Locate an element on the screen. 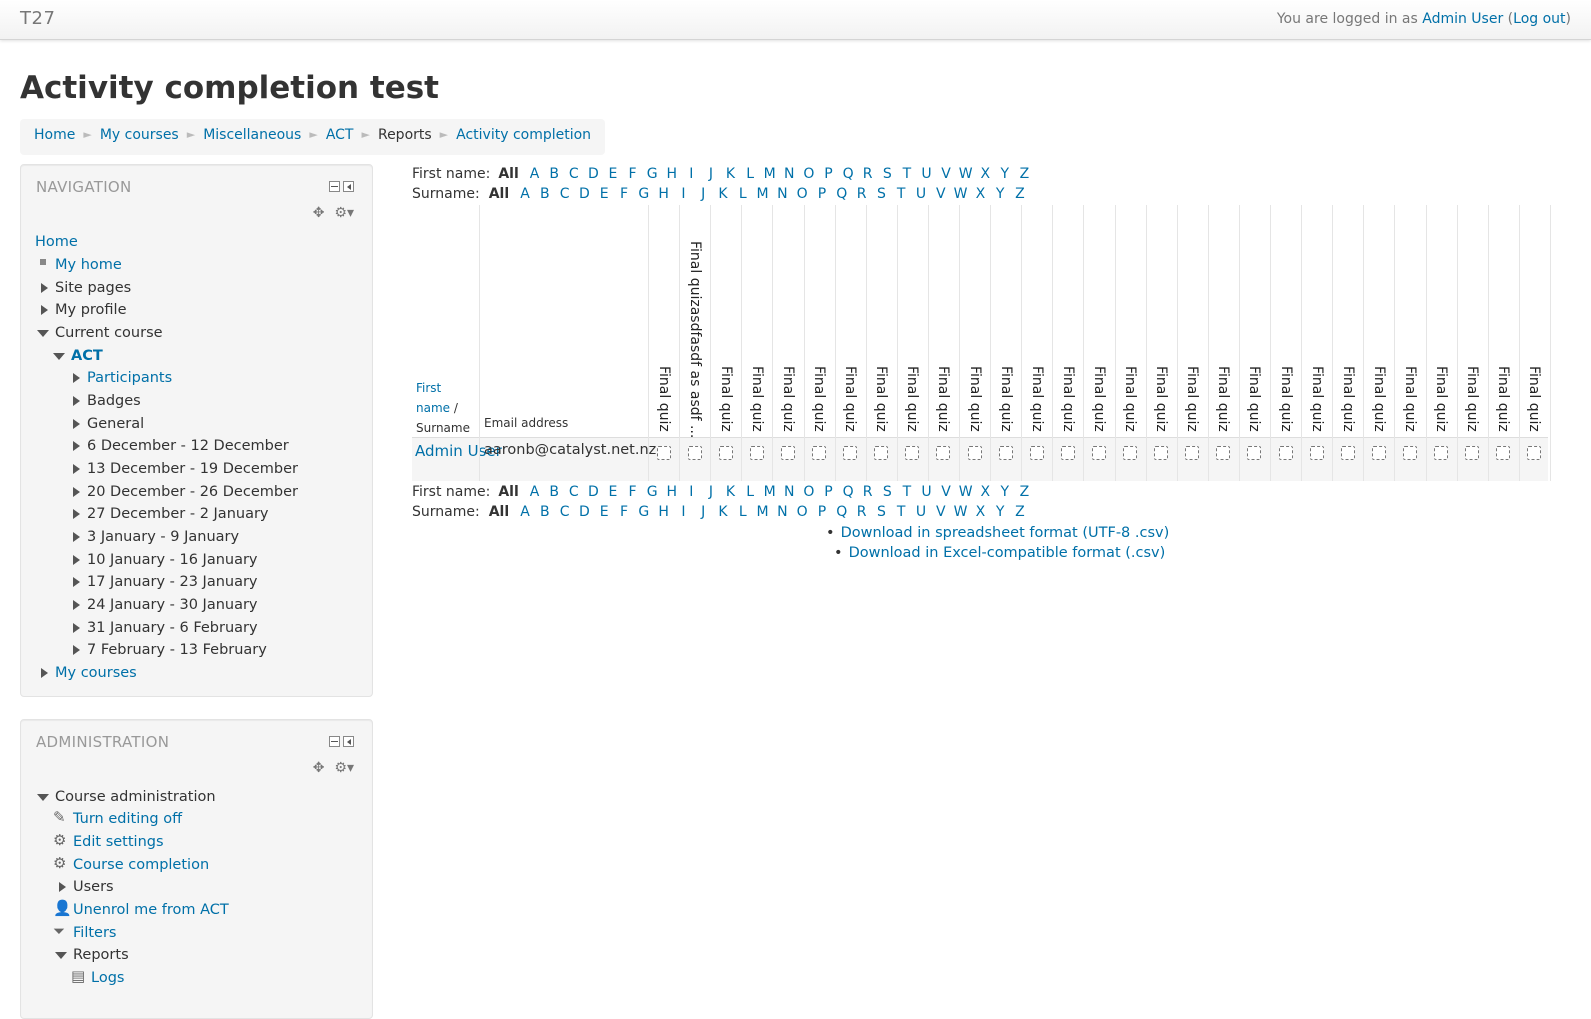 The image size is (1591, 1019). breadcrumb-item-act: ACT is located at coordinates (340, 135).